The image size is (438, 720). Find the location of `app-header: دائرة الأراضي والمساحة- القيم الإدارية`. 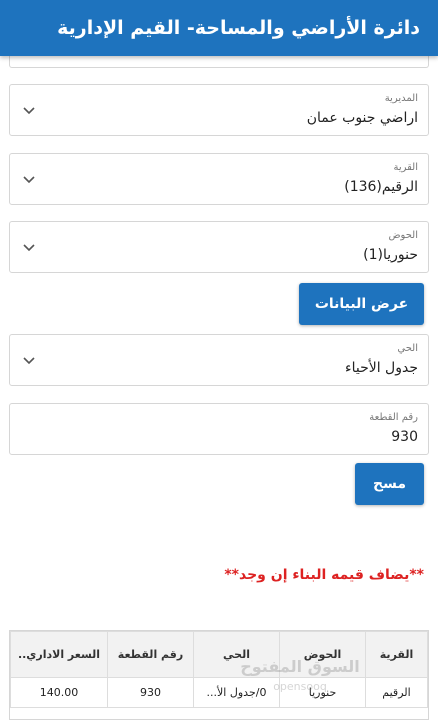

app-header: دائرة الأراضي والمساحة- القيم الإدارية is located at coordinates (219, 28).